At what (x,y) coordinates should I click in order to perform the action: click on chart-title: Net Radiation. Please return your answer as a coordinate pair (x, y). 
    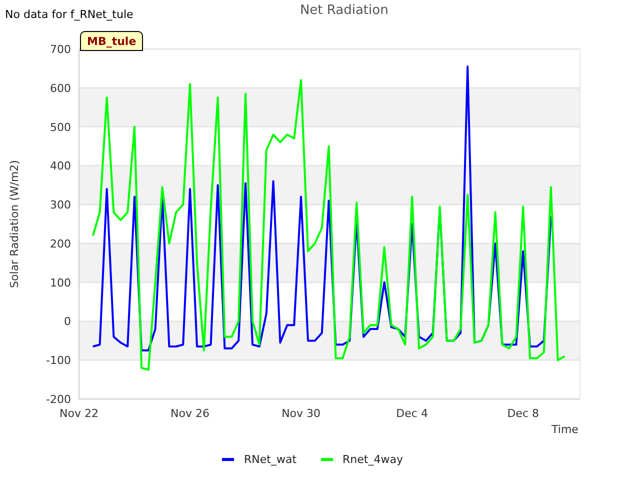
    Looking at the image, I should click on (344, 10).